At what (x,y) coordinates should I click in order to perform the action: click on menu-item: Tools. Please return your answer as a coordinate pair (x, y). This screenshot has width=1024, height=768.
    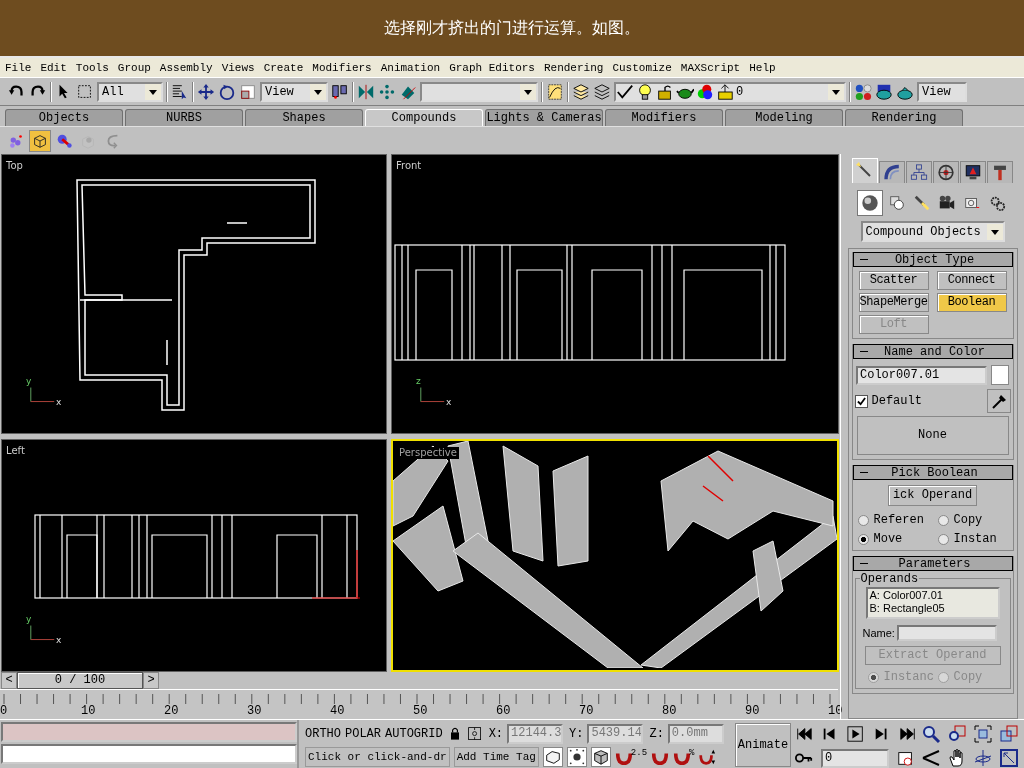
    Looking at the image, I should click on (92, 67).